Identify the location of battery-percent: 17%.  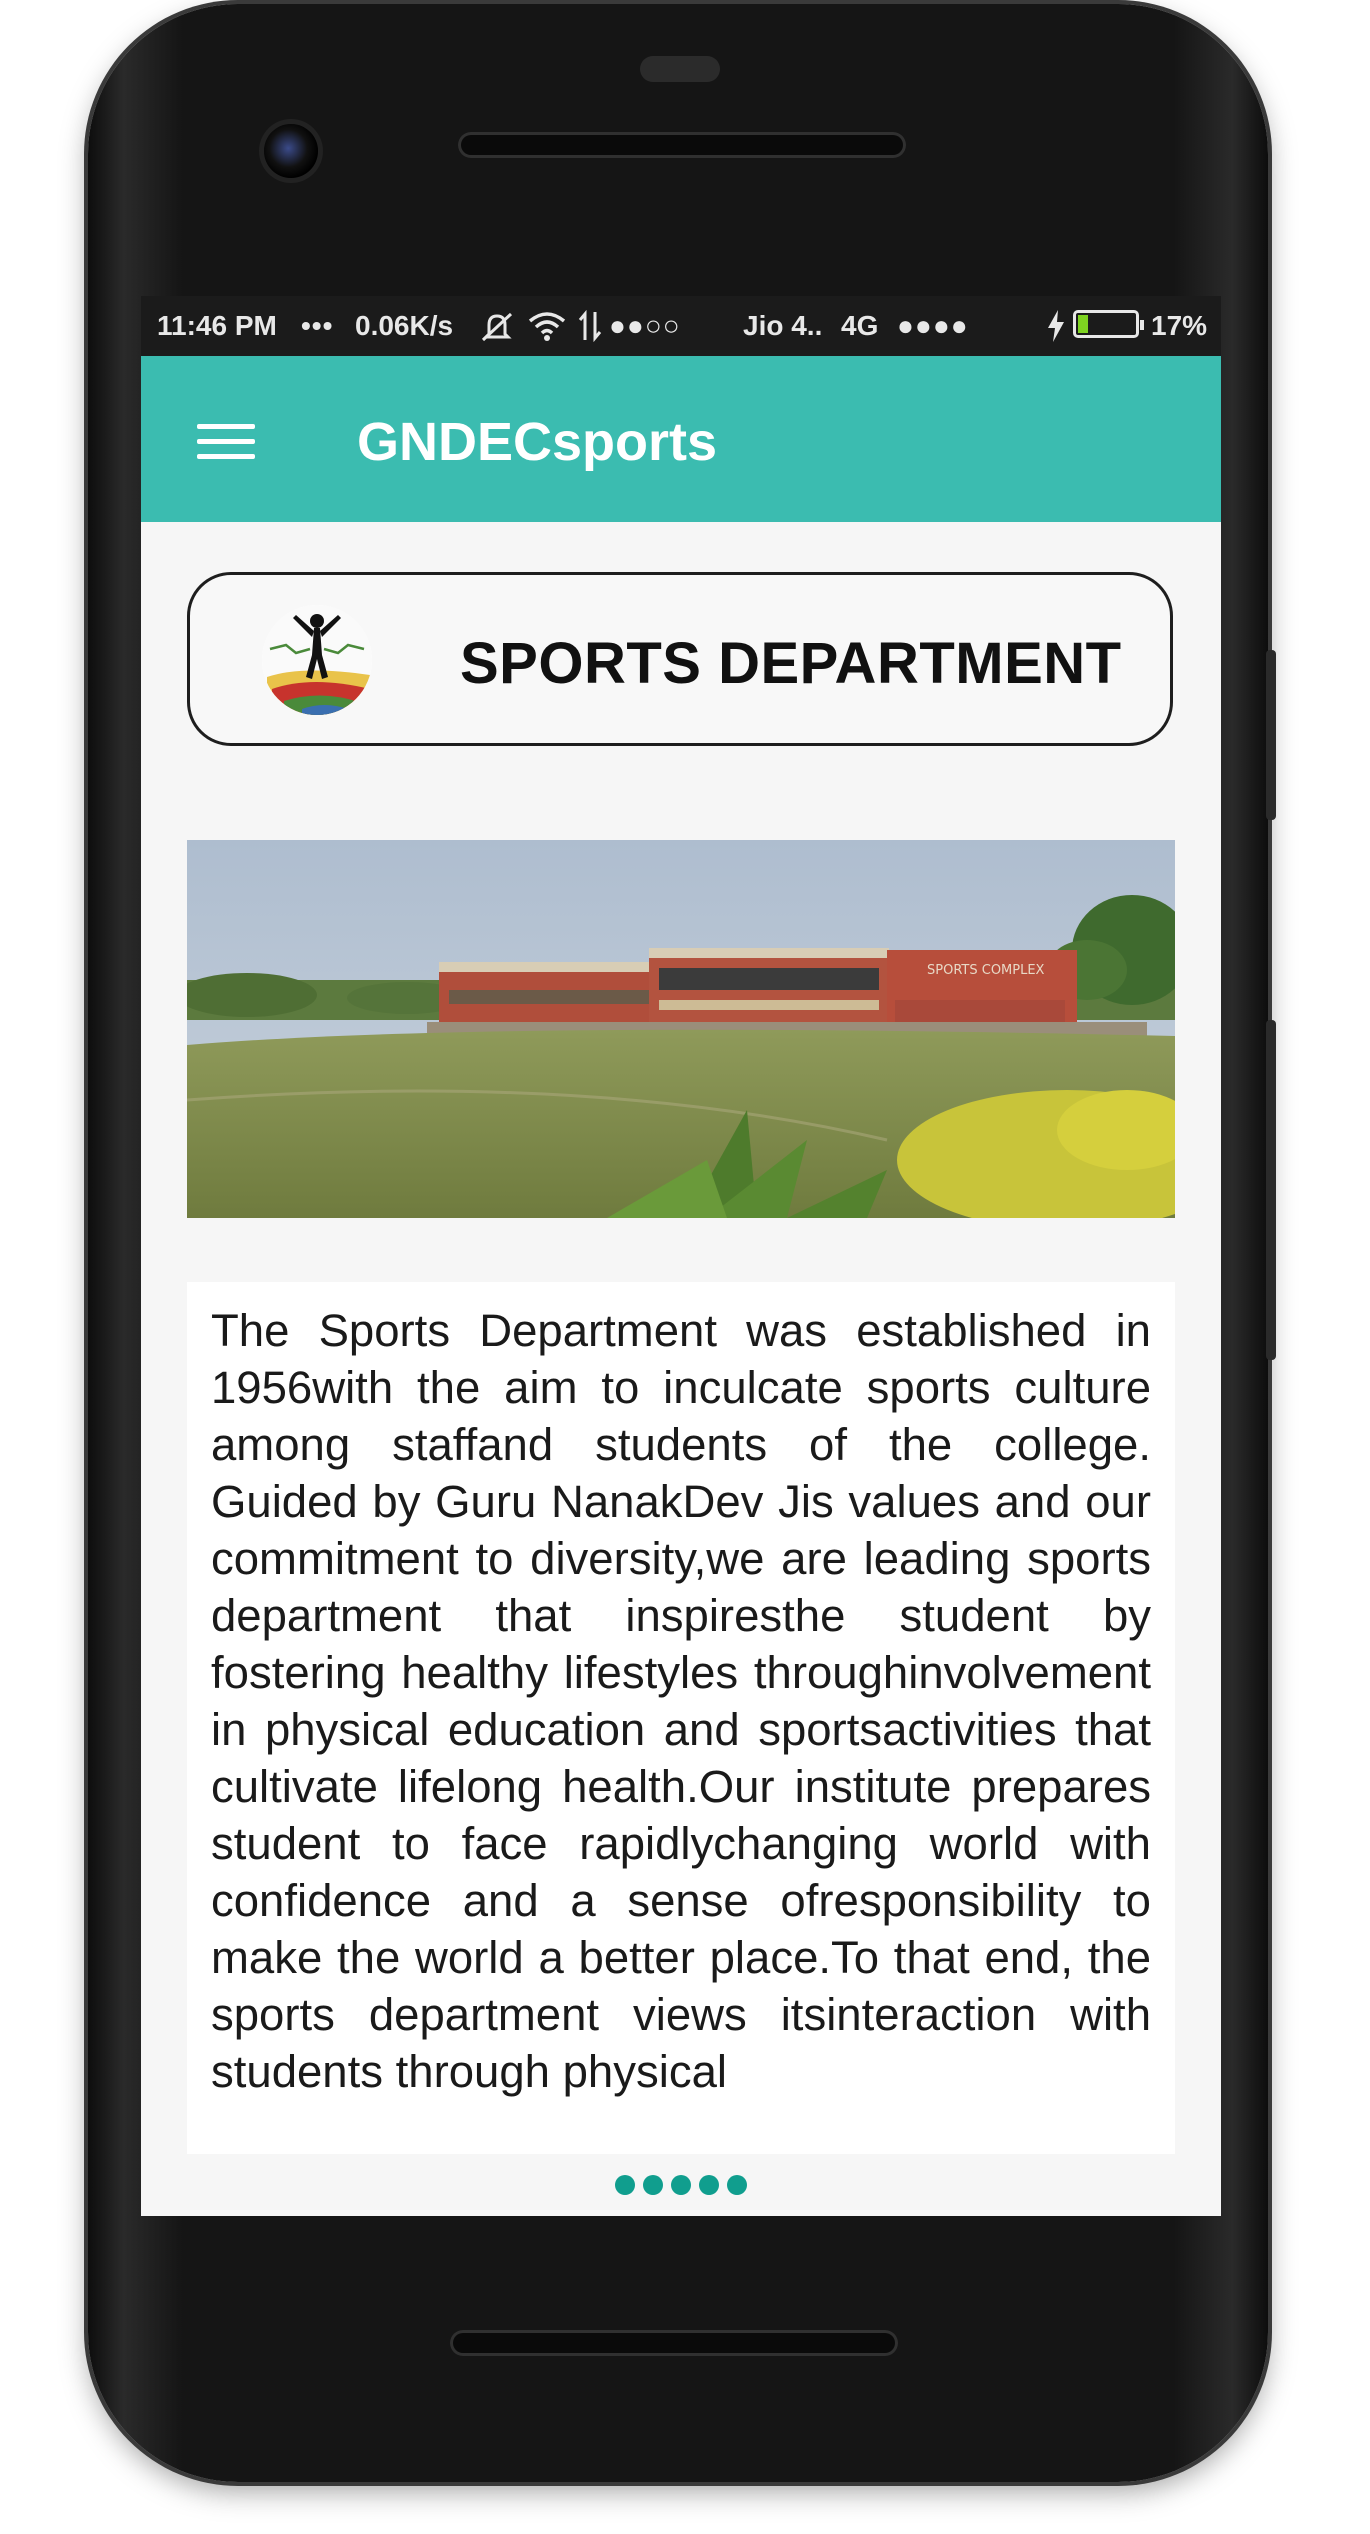
(1179, 325).